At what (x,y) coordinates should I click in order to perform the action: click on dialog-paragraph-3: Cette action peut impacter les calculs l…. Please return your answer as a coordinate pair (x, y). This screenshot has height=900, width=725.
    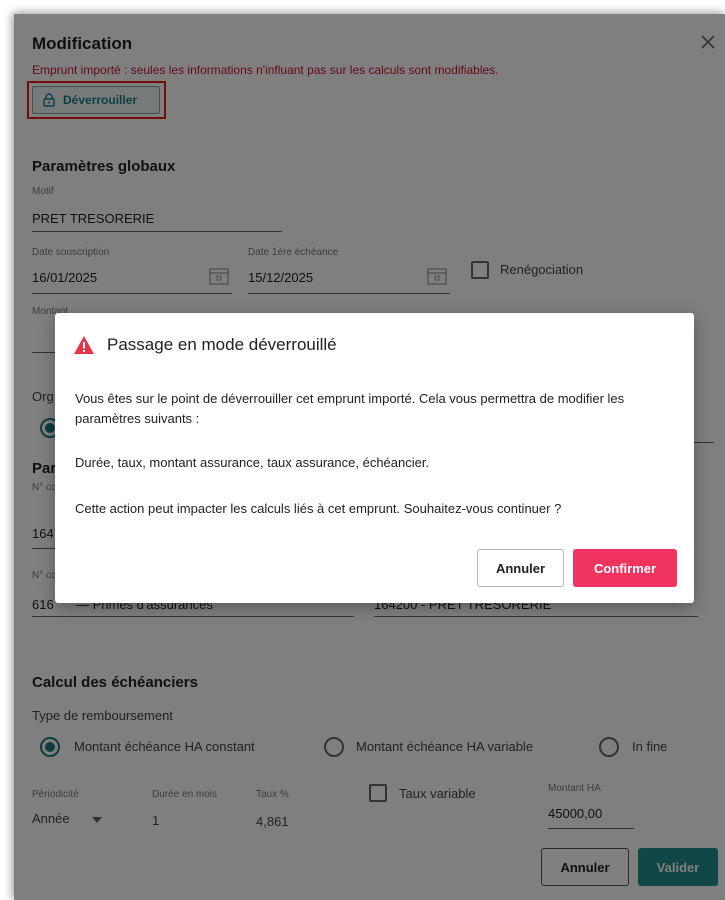
    Looking at the image, I should click on (318, 508).